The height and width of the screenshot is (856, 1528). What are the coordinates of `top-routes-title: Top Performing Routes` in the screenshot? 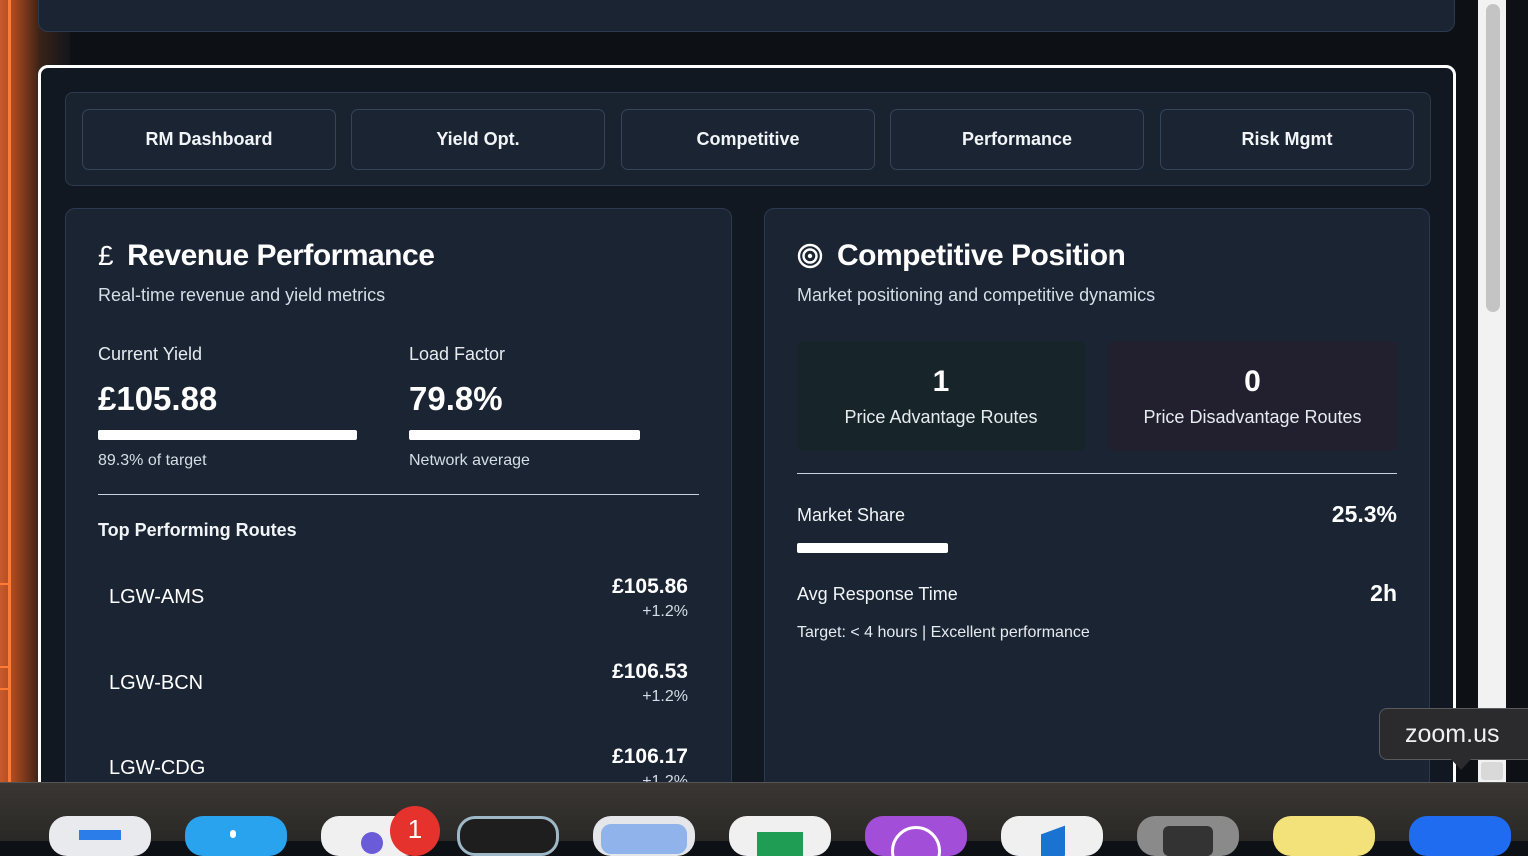 It's located at (197, 530).